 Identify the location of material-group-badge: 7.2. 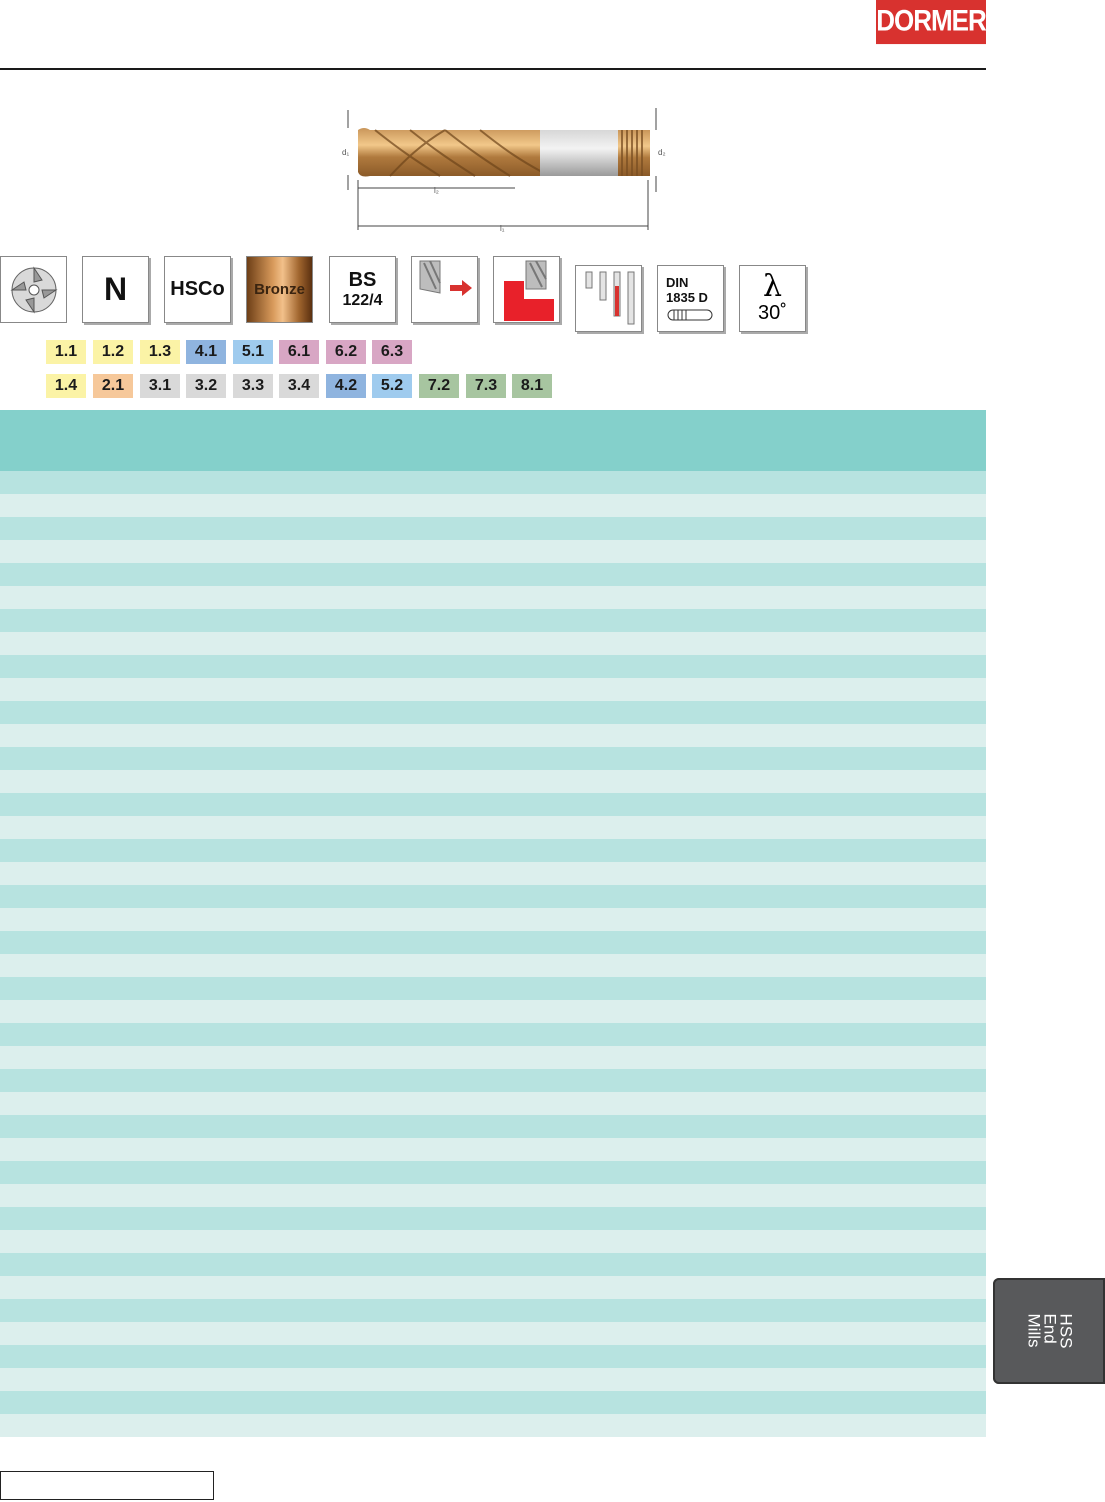
(439, 386).